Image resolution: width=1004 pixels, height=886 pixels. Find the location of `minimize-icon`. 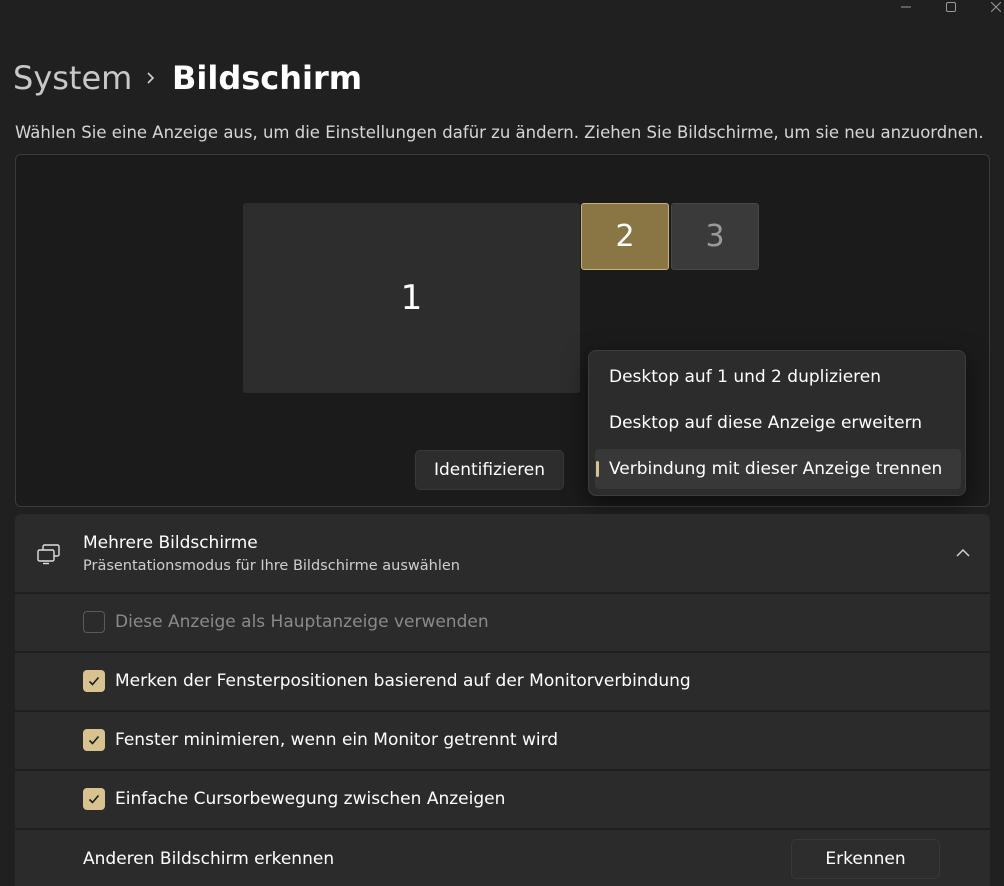

minimize-icon is located at coordinates (906, 7).